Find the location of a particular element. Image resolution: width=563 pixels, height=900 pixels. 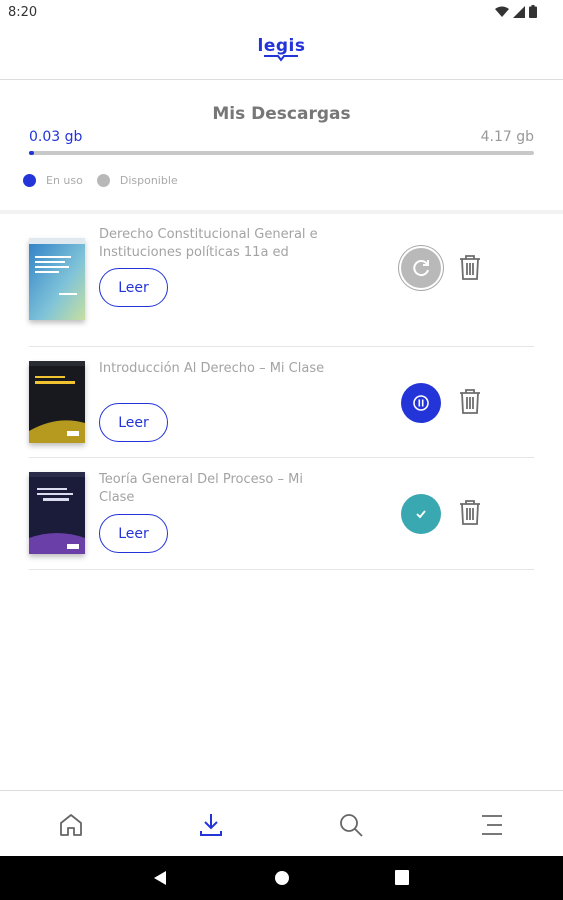

retry-download-button is located at coordinates (421, 268).